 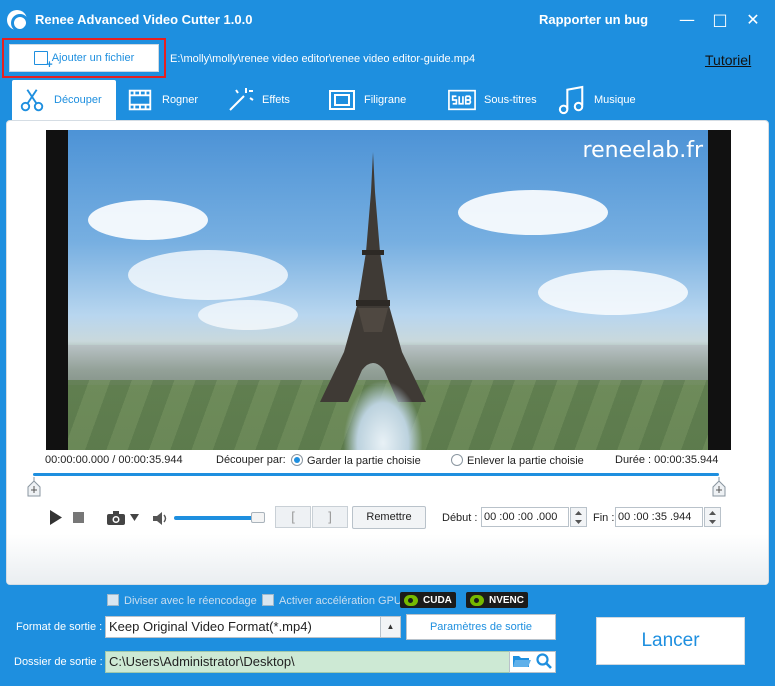 What do you see at coordinates (190, 601) in the screenshot?
I see `split-reencode-label: Diviser avec le réencodage` at bounding box center [190, 601].